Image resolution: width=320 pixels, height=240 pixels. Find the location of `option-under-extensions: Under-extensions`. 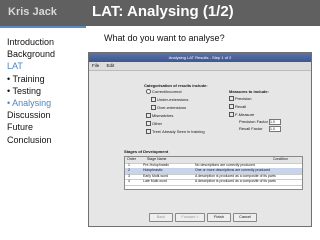

option-under-extensions: Under-extensions is located at coordinates (169, 100).